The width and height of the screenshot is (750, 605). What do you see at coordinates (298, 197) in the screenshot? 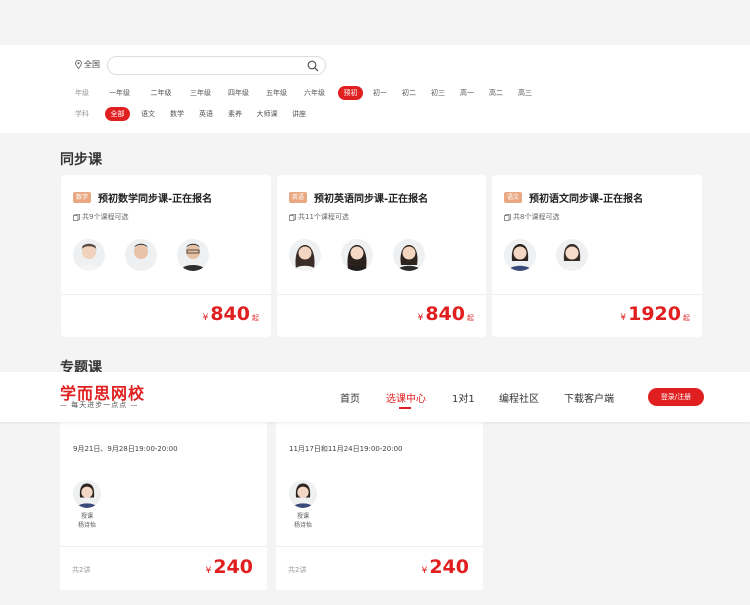
I see `subject-badge: 英语` at bounding box center [298, 197].